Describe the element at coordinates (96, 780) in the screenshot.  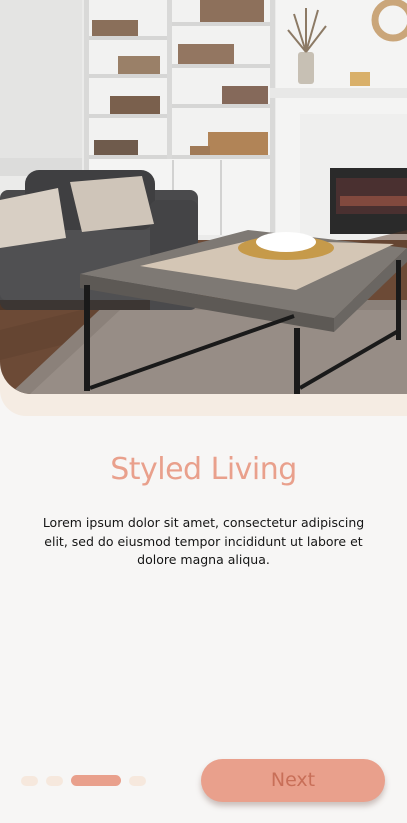
I see `page-dot-3-active` at that location.